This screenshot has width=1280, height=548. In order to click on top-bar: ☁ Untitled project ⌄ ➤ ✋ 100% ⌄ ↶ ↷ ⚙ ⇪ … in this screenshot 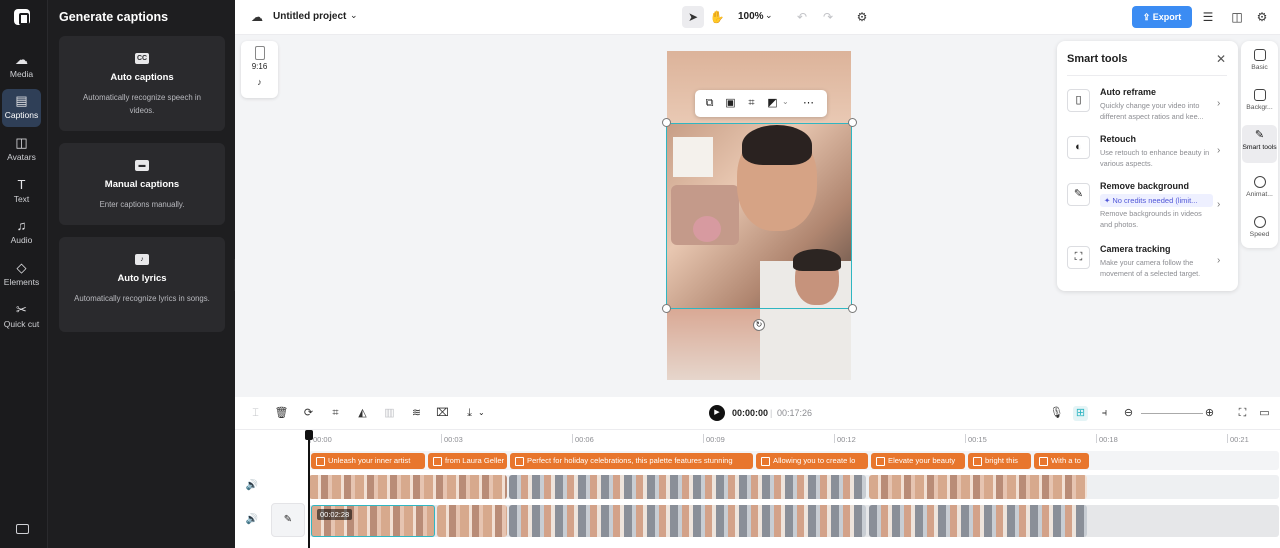, I will do `click(757, 17)`.